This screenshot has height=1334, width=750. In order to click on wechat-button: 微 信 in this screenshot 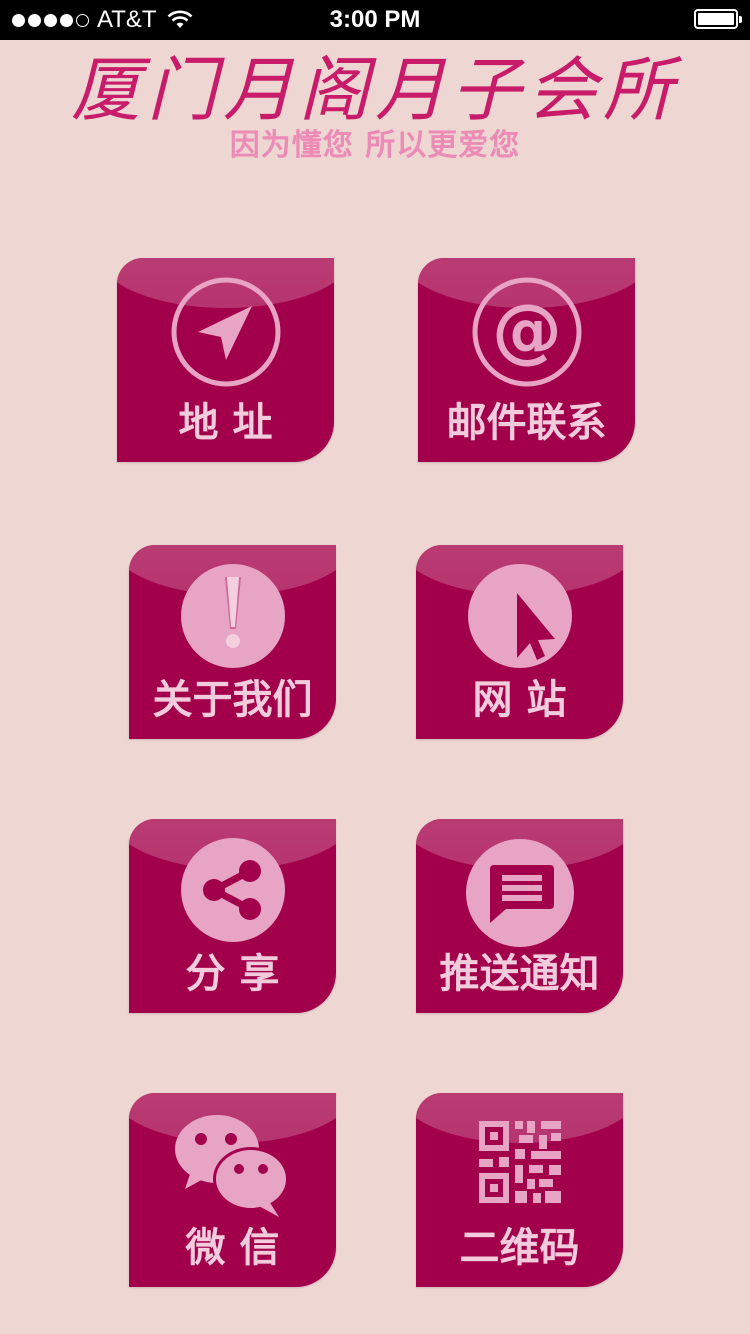, I will do `click(232, 1190)`.